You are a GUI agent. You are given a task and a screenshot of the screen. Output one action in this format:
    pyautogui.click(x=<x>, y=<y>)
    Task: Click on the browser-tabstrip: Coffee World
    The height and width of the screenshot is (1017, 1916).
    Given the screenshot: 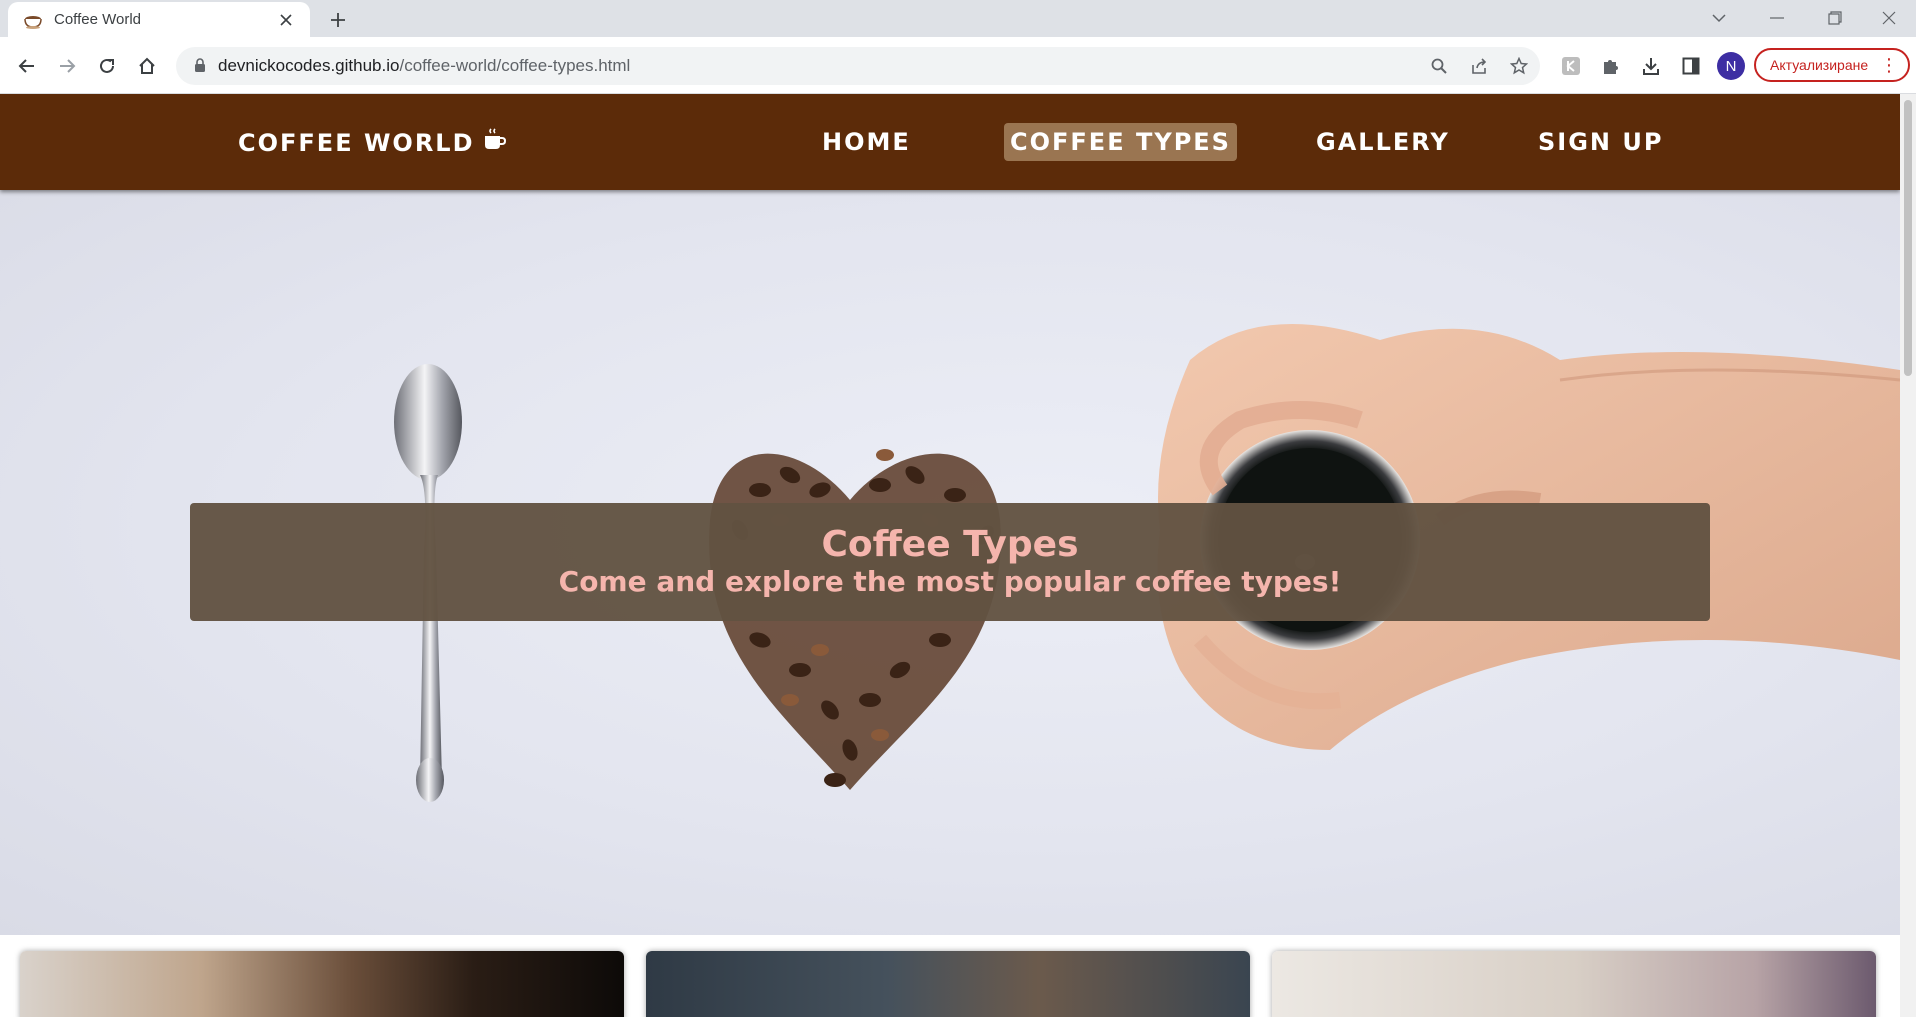 What is the action you would take?
    pyautogui.click(x=958, y=18)
    